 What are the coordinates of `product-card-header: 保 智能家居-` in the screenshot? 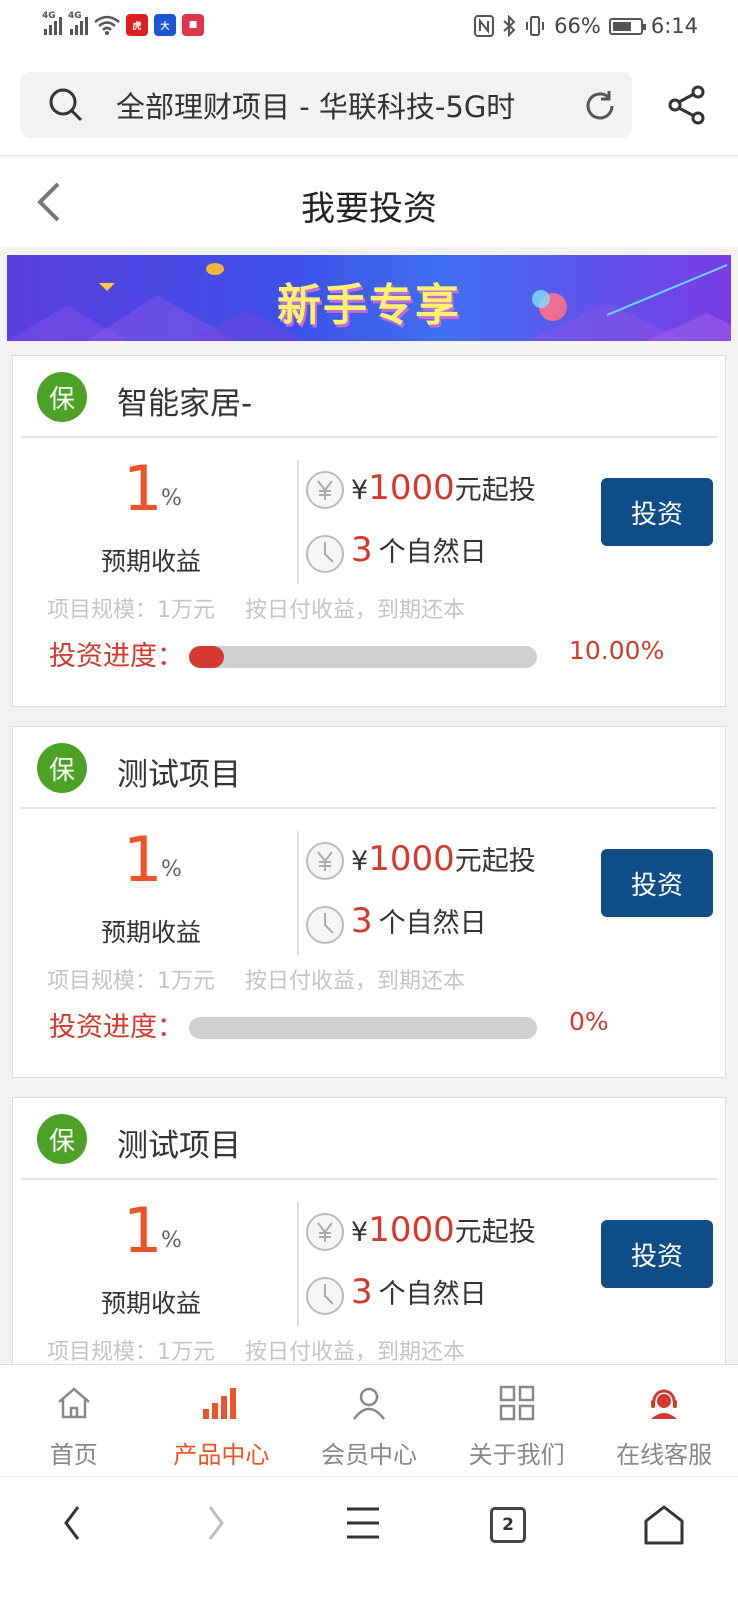 It's located at (369, 397).